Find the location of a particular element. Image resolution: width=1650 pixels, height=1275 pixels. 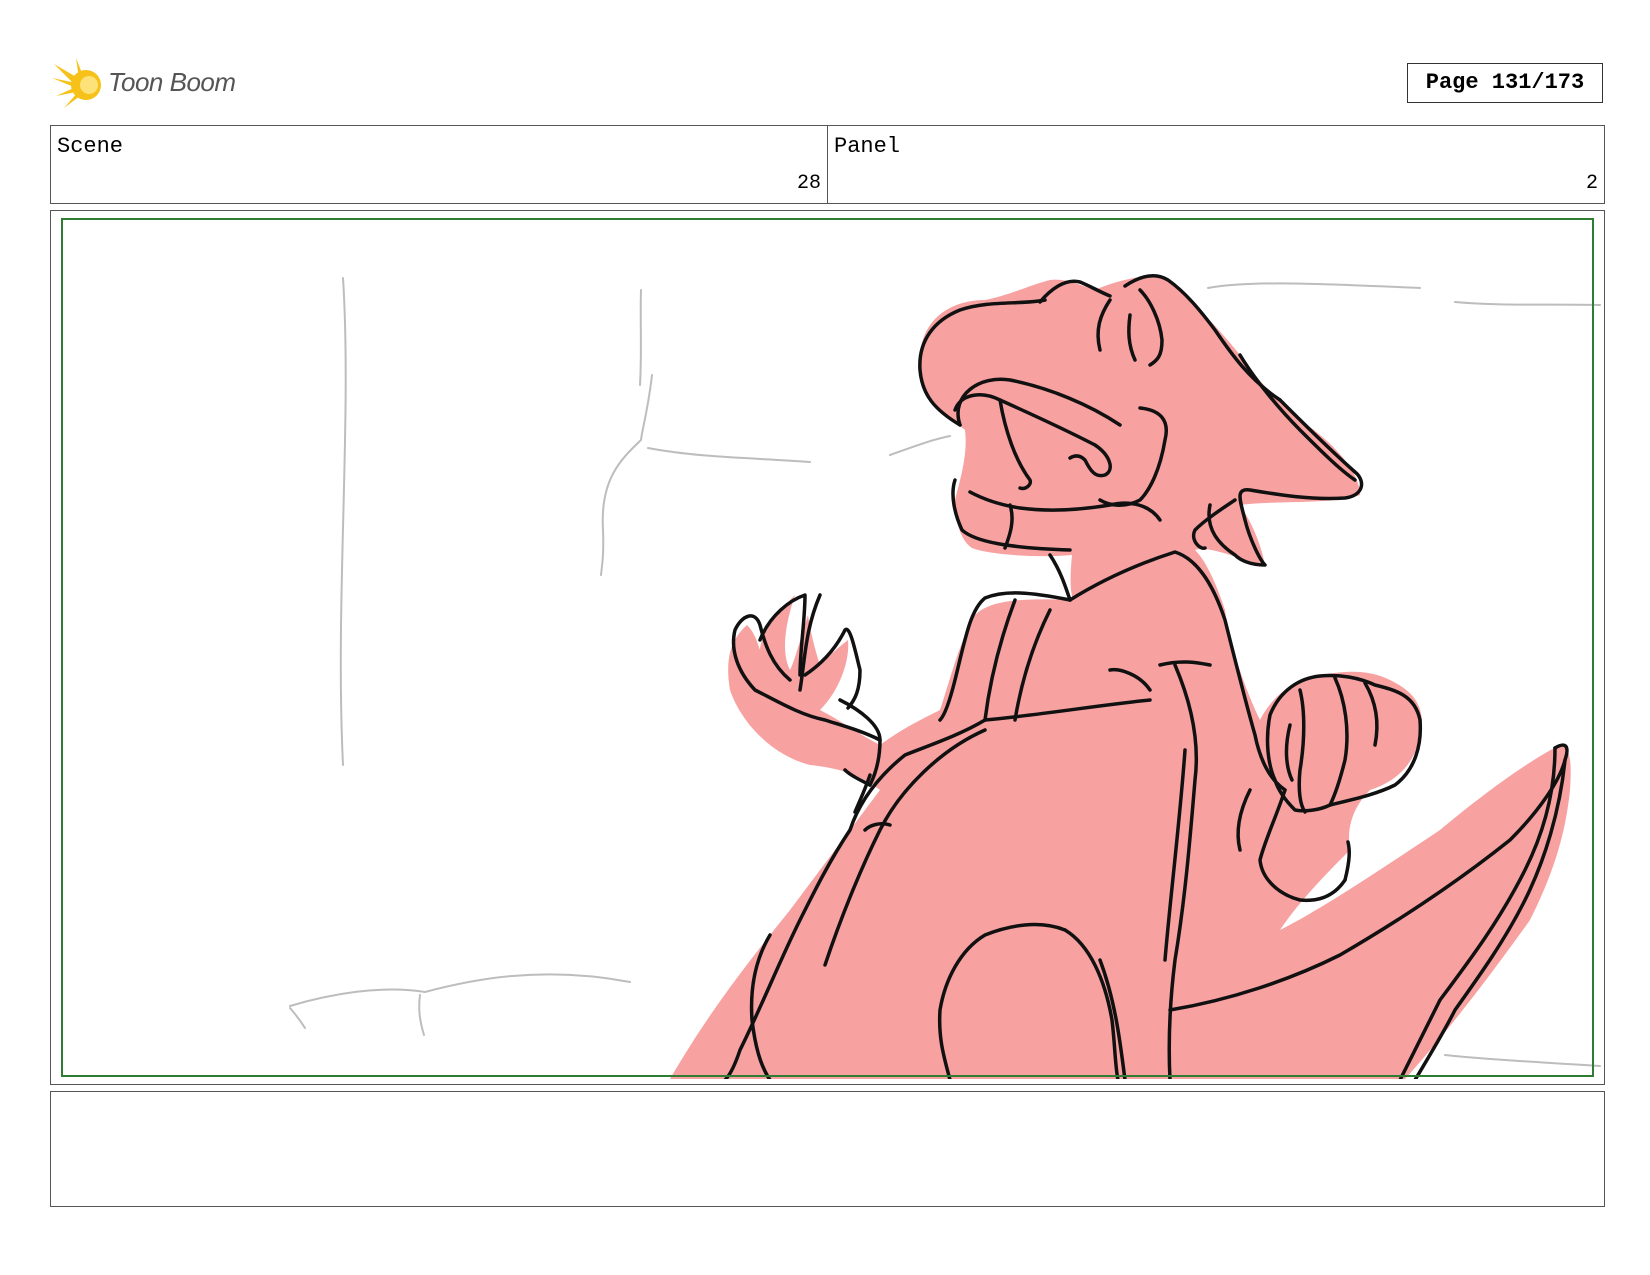

panel-label: Panel is located at coordinates (867, 146).